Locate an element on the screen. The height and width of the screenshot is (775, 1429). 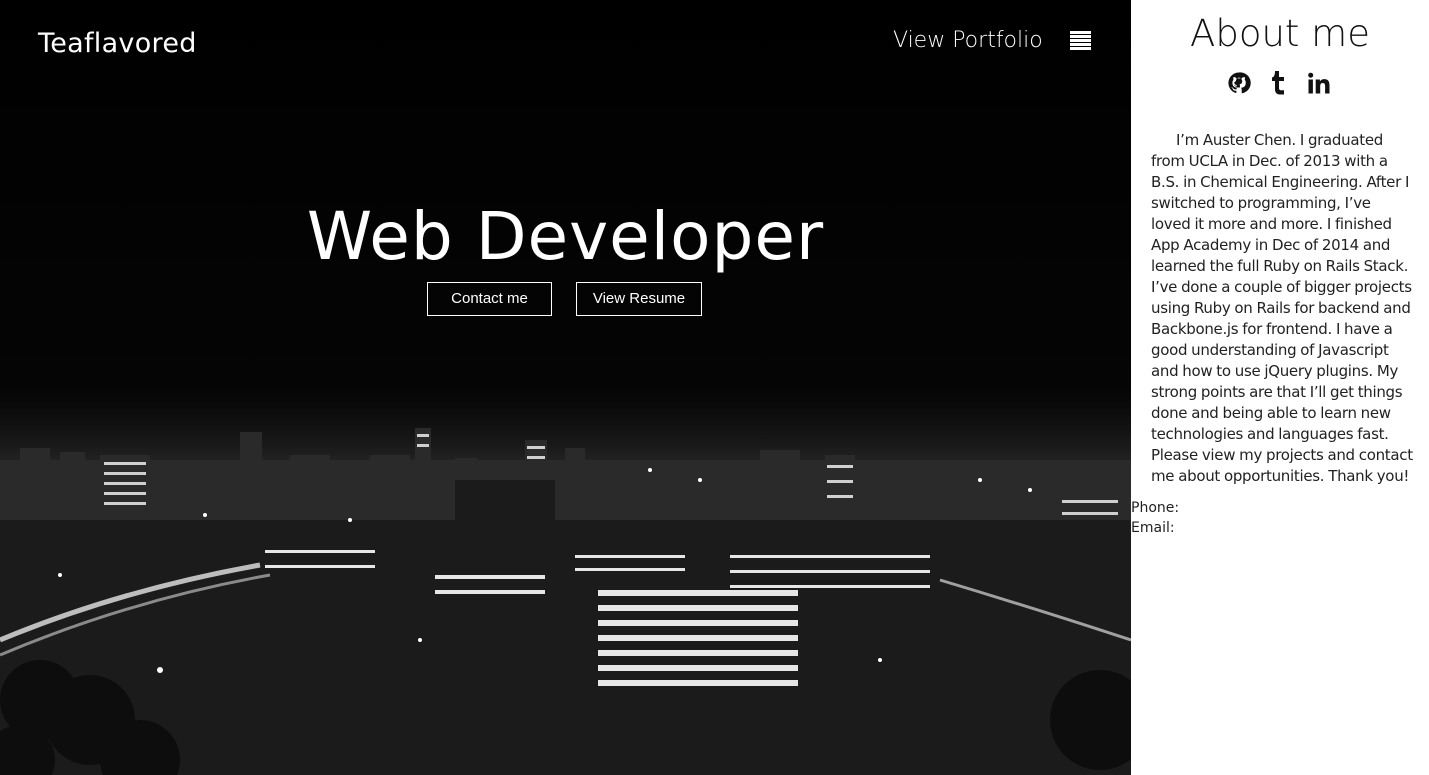
tumblr-icon is located at coordinates (1279, 83).